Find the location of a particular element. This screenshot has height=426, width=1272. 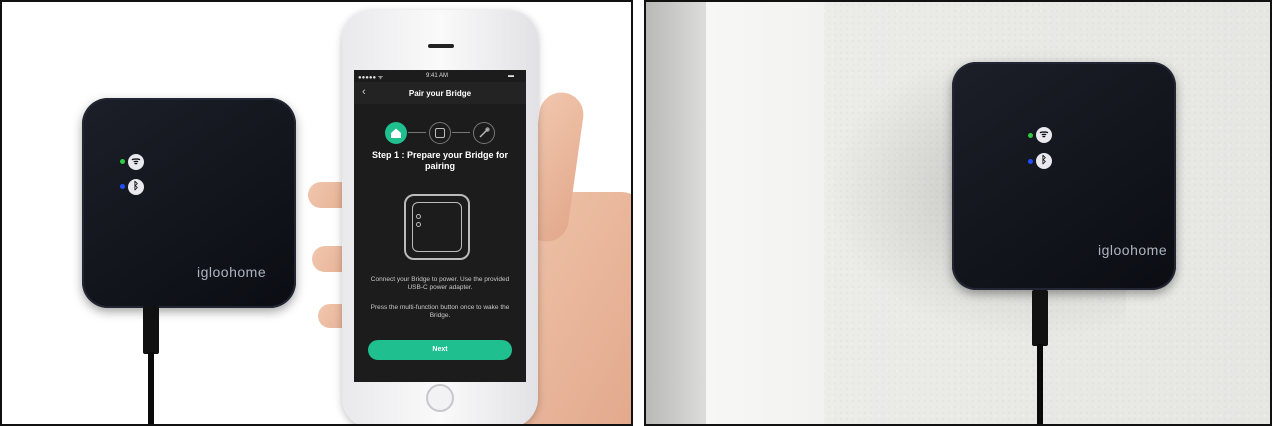

home-button is located at coordinates (440, 398).